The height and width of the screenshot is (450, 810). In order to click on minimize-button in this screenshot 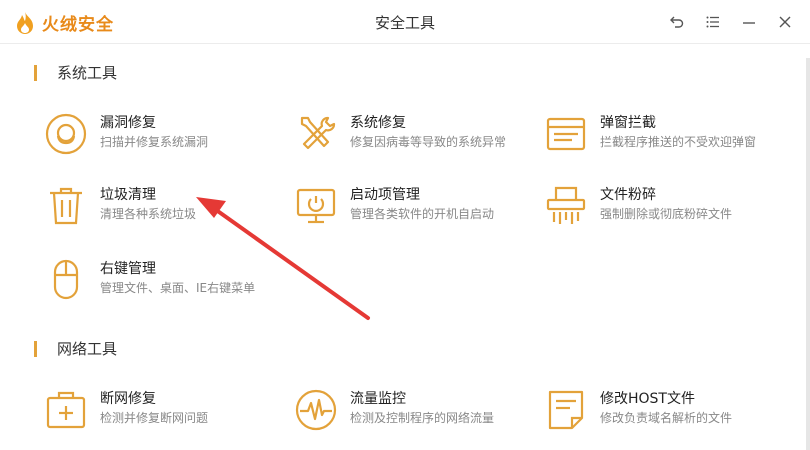, I will do `click(749, 22)`.